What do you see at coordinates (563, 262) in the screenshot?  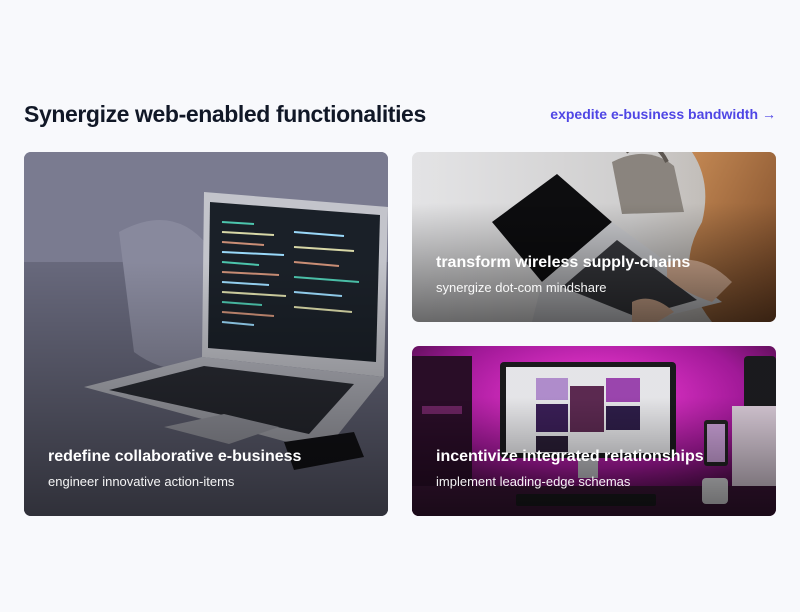 I see `card-title: transform wireless supply-chains` at bounding box center [563, 262].